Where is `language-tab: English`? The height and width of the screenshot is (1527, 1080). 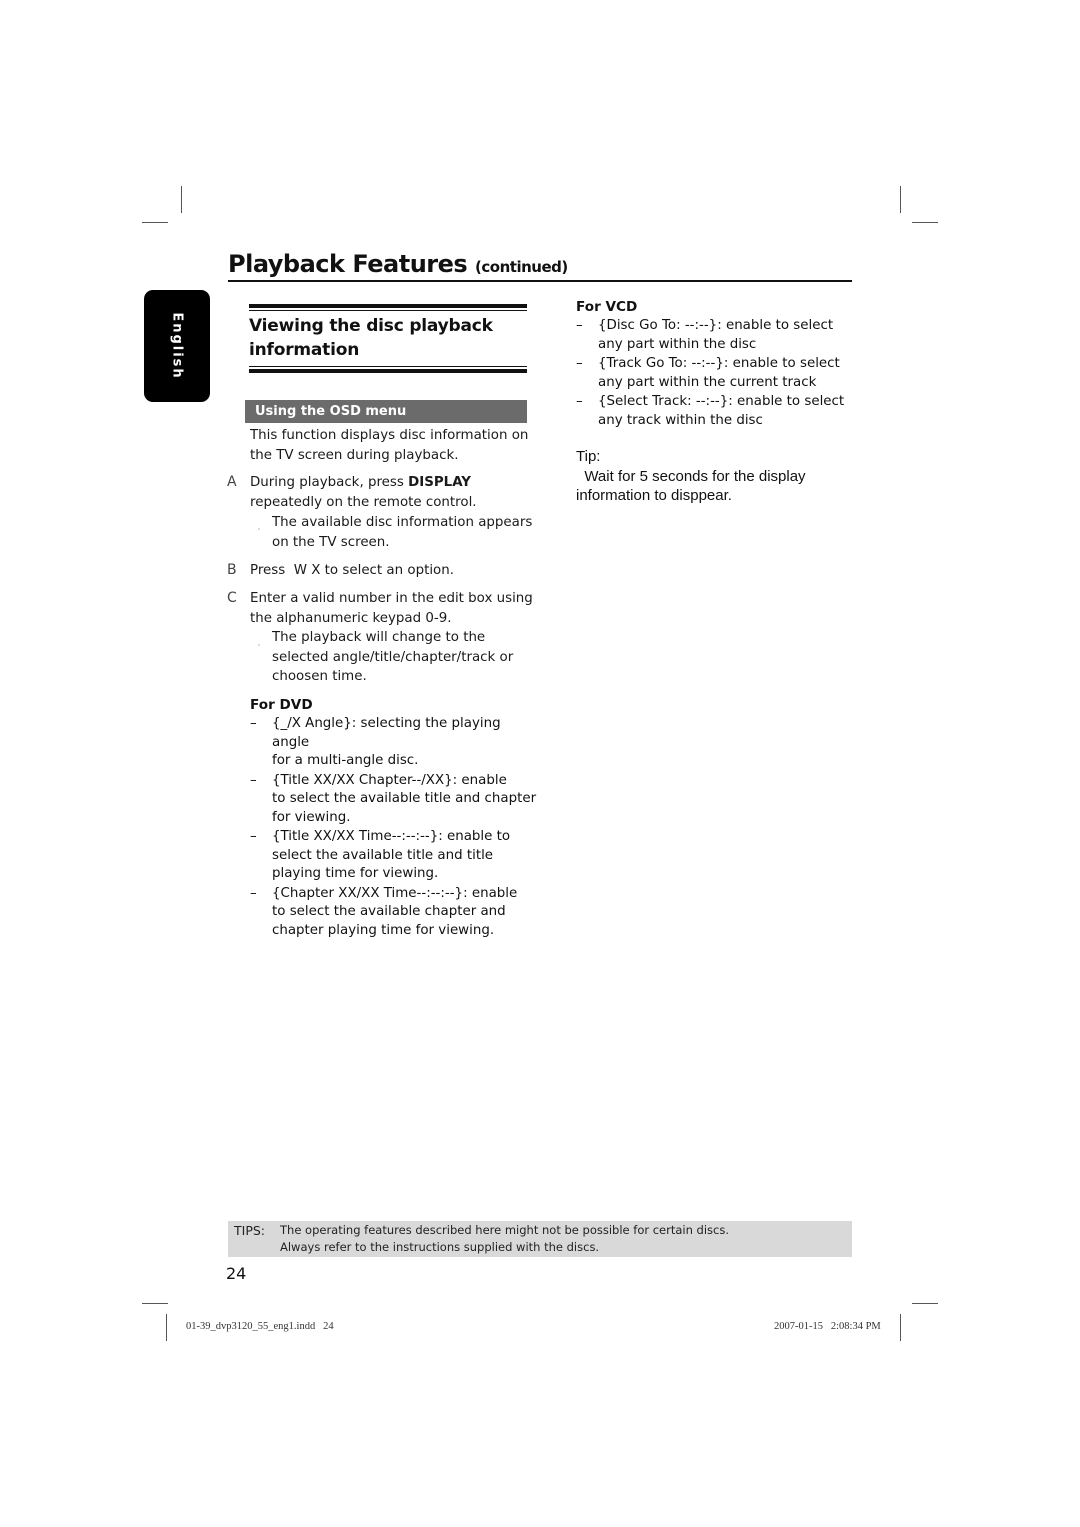 language-tab: English is located at coordinates (177, 346).